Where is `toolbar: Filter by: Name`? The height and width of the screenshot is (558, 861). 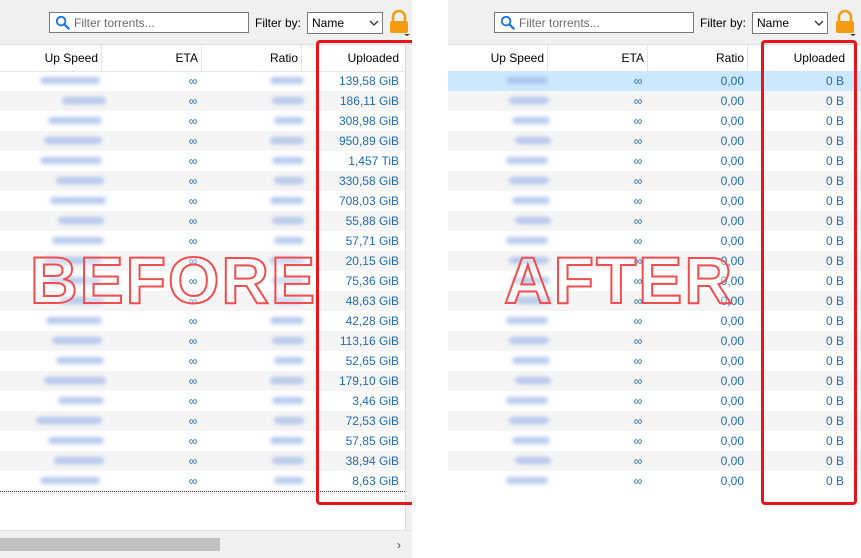 toolbar: Filter by: Name is located at coordinates (654, 22).